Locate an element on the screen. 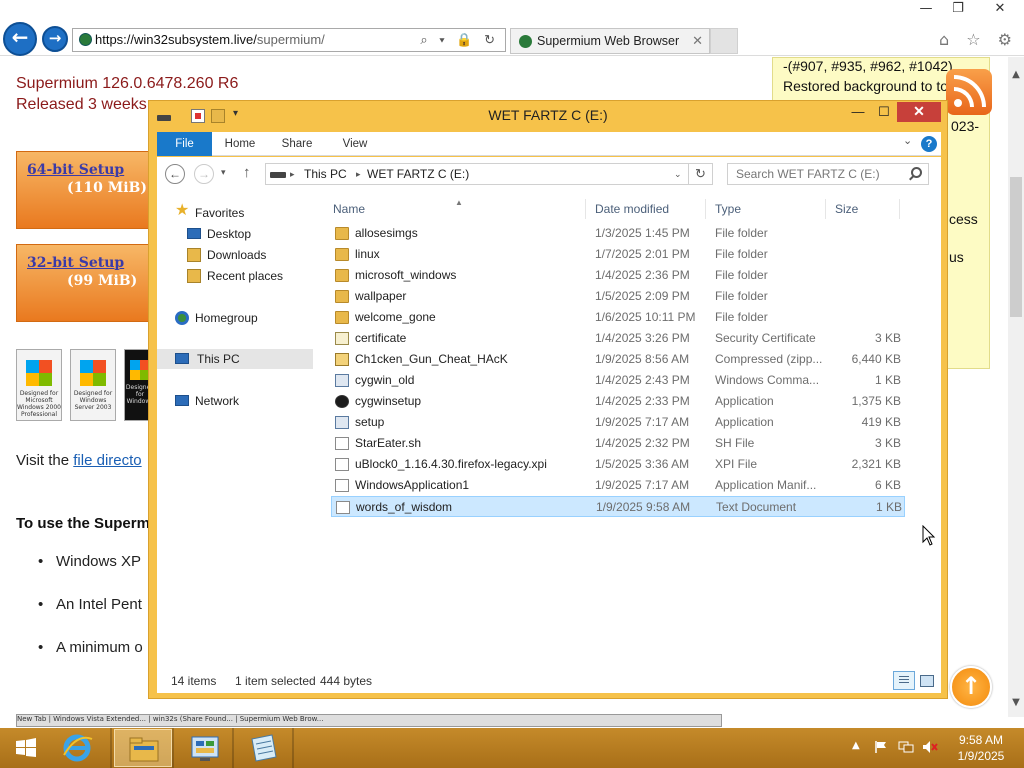 This screenshot has width=1024, height=768. file-row: linux 1/7/2025 2:01 PM File folder is located at coordinates (618, 254).